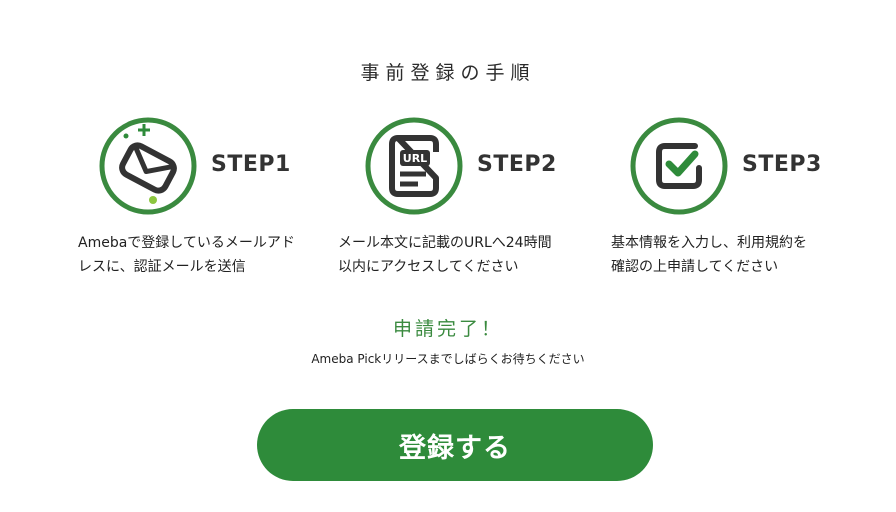 This screenshot has height=512, width=896. What do you see at coordinates (455, 445) in the screenshot?
I see `register-button: 登録する` at bounding box center [455, 445].